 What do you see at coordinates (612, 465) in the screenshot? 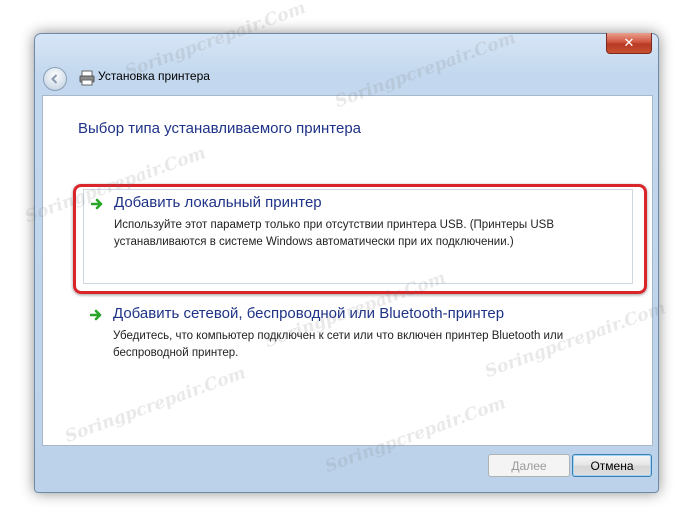
I see `cancel-button: Отмена` at bounding box center [612, 465].